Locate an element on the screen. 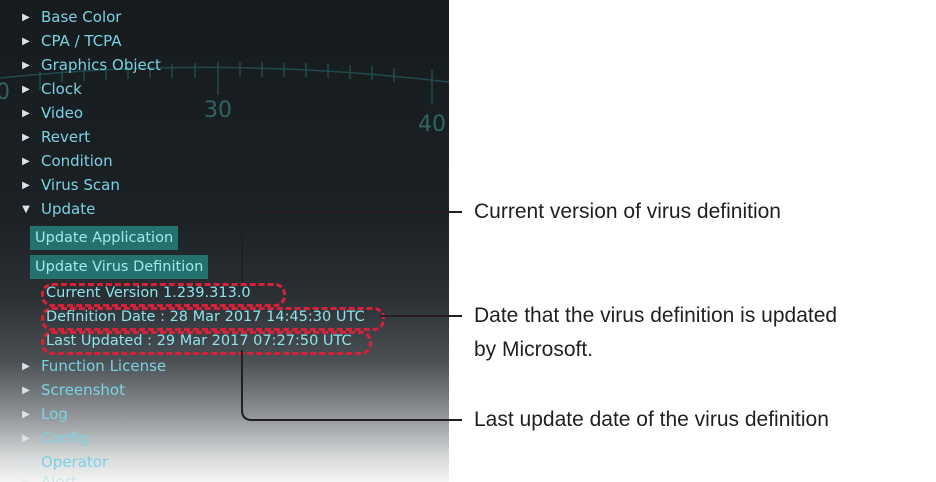 This screenshot has width=936, height=482. menu-item-graphics-object: ▶ Graphics Object is located at coordinates (80, 65).